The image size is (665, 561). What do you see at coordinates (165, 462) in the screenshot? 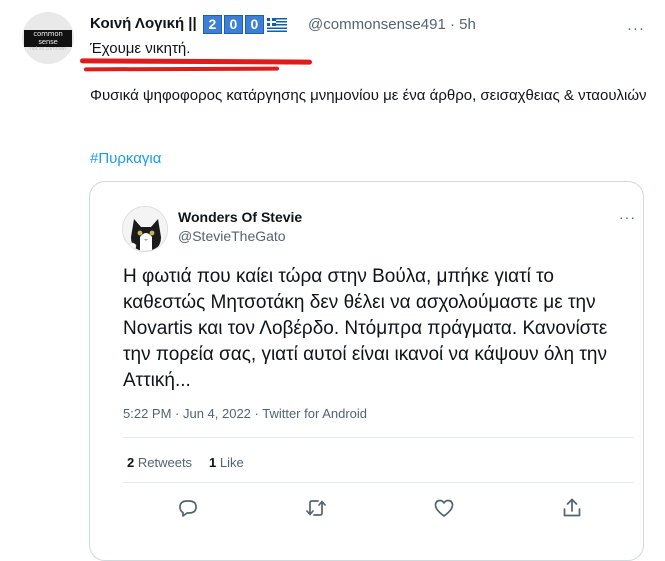
I see `retweets-label: Retweets` at bounding box center [165, 462].